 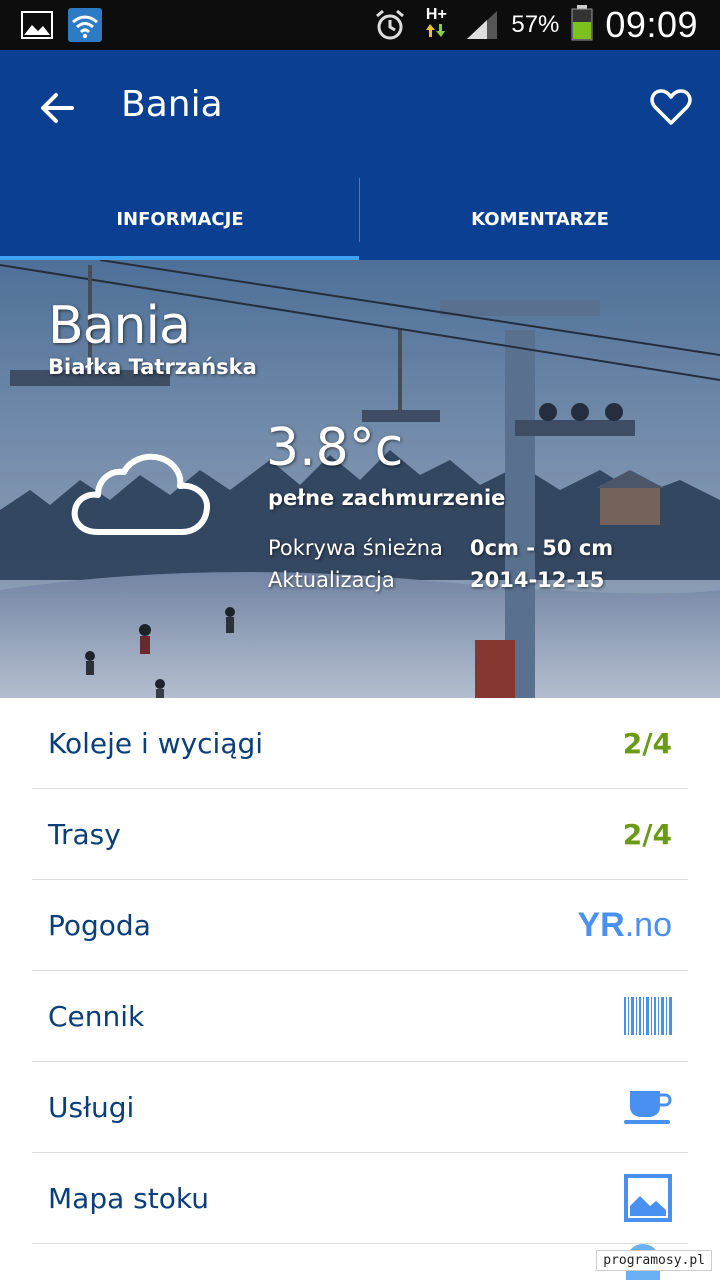 I want to click on snow-cover-value: 0cm - 50 cm, so click(x=542, y=548).